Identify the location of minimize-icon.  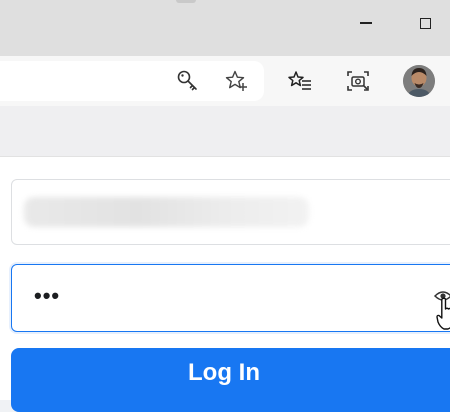
(366, 23).